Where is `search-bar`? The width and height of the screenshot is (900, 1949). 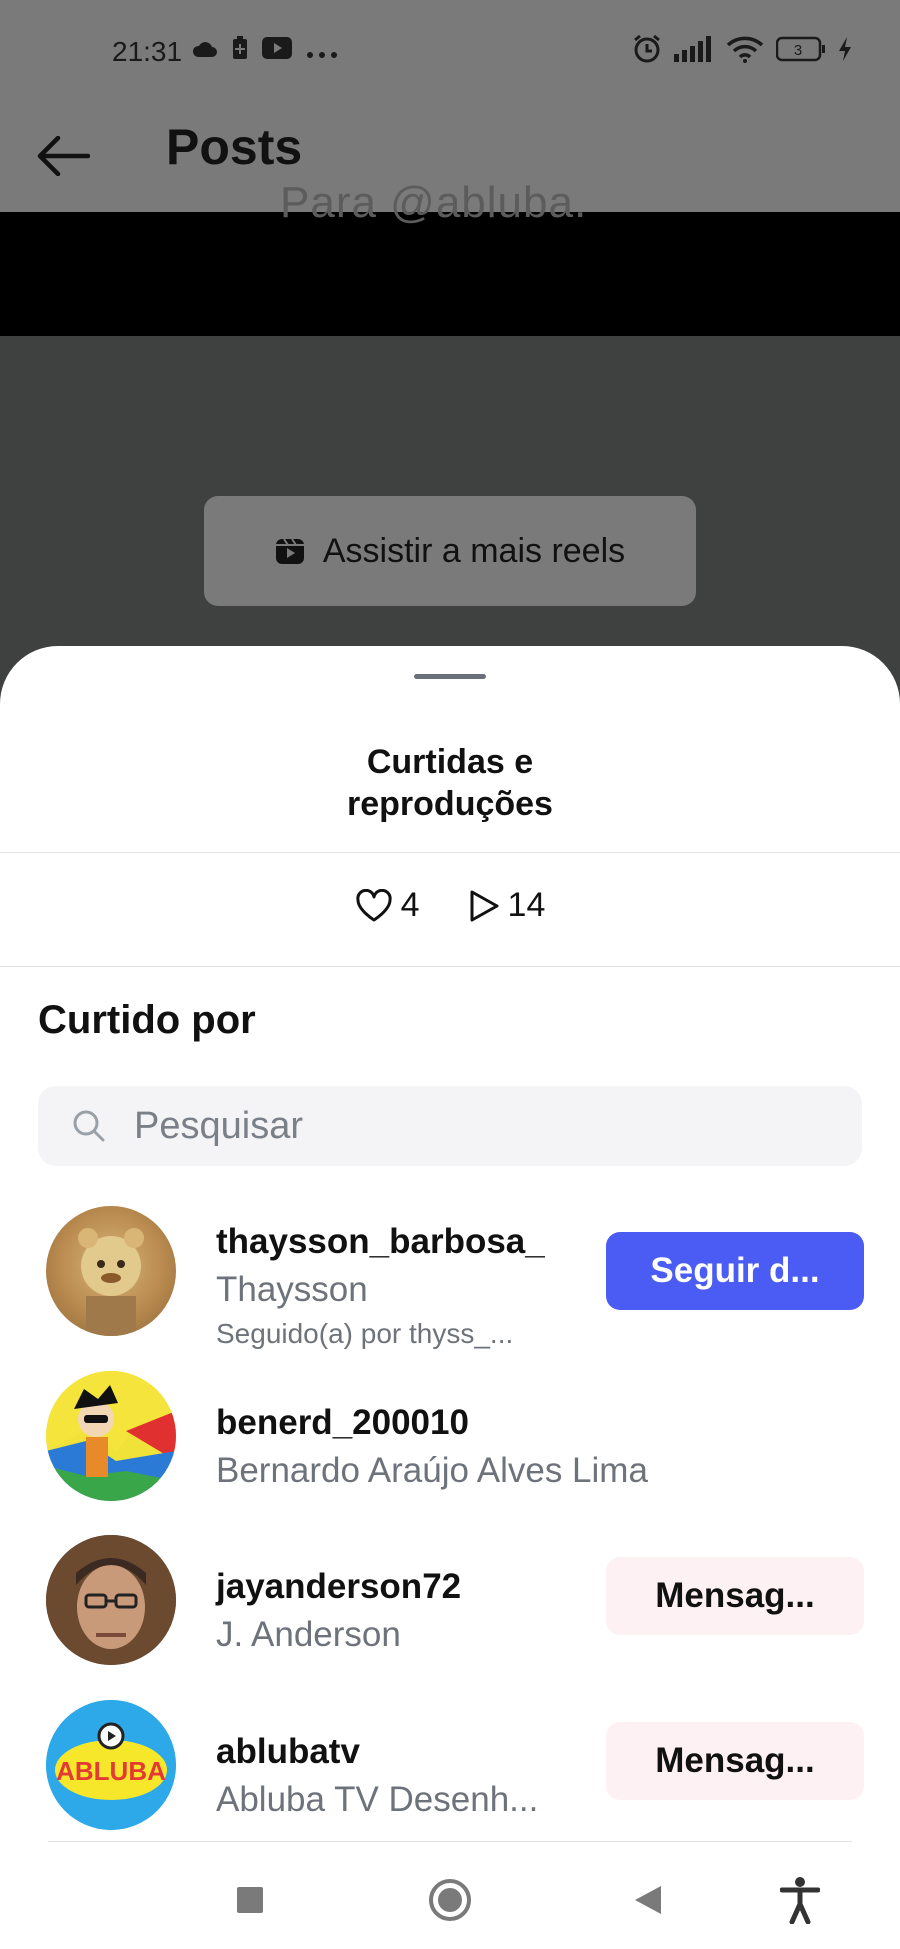 search-bar is located at coordinates (450, 1126).